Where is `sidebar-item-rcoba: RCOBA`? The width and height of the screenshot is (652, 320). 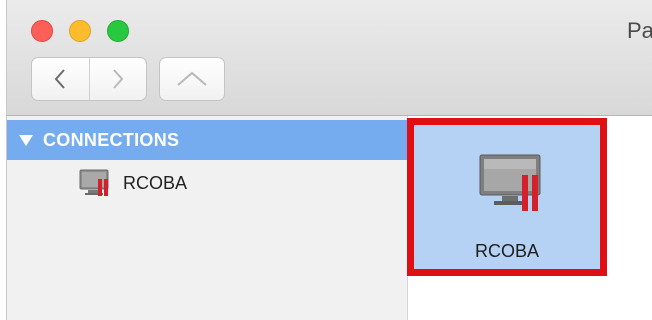
sidebar-item-rcoba: RCOBA is located at coordinates (133, 183).